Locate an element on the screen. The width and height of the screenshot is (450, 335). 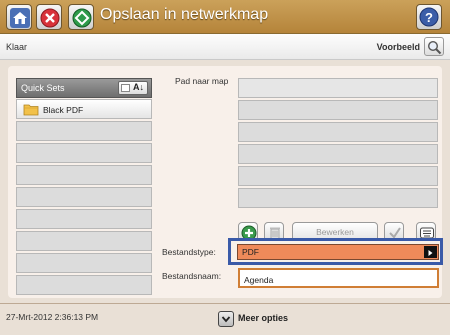
chevron-down-icon is located at coordinates (226, 319).